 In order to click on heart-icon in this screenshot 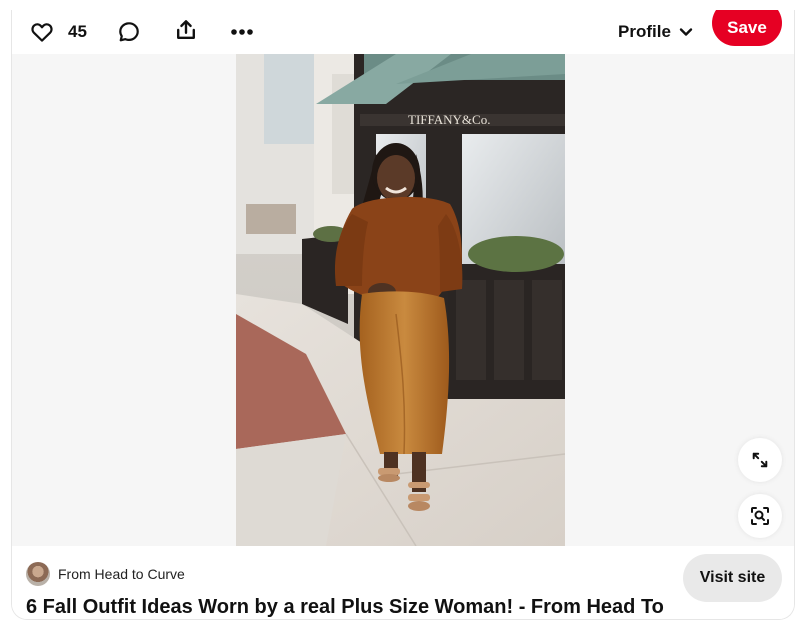, I will do `click(42, 32)`.